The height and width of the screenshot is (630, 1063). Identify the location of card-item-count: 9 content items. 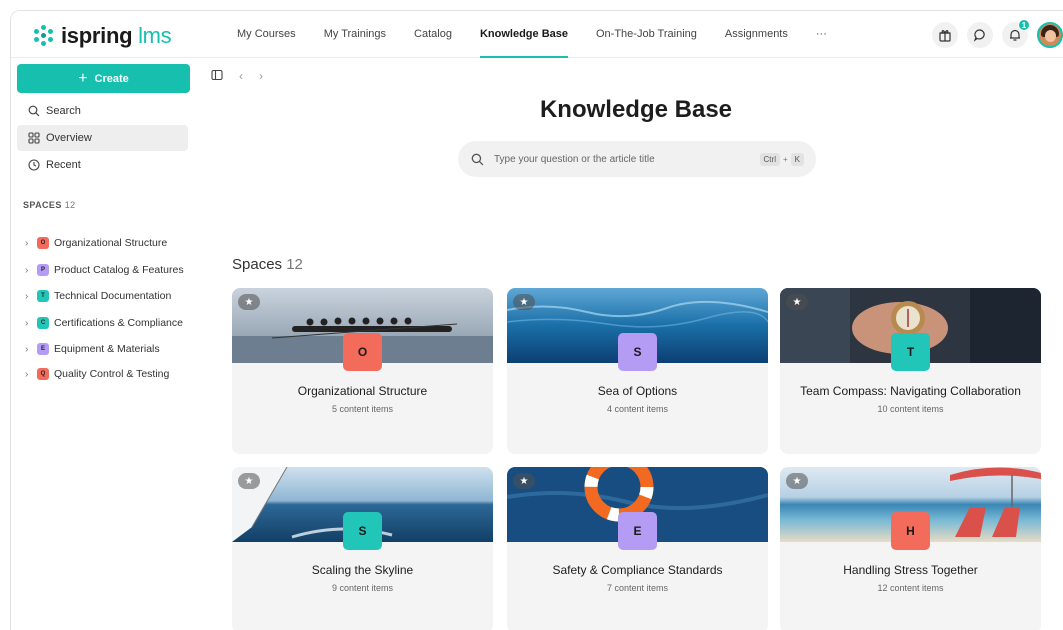
(362, 588).